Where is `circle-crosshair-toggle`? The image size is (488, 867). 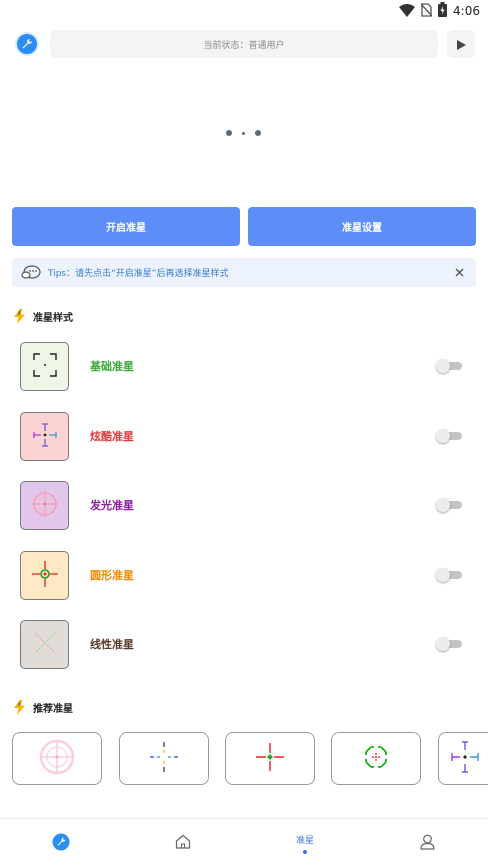
circle-crosshair-toggle is located at coordinates (449, 575).